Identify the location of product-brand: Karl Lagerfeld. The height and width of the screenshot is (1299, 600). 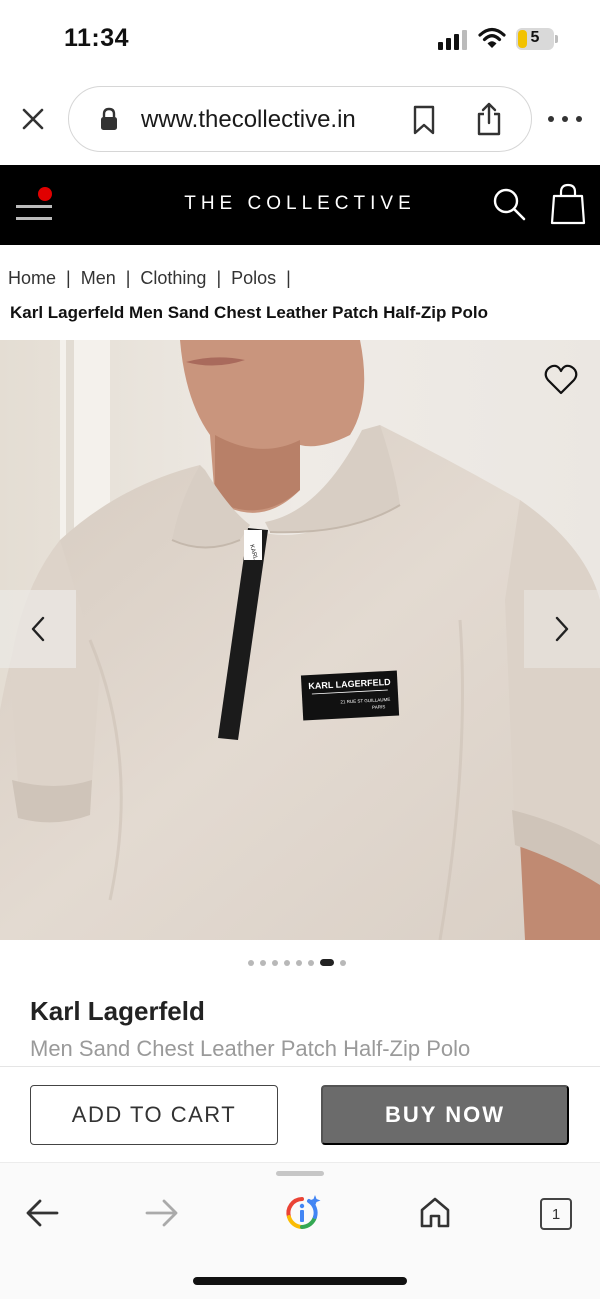
(117, 1011).